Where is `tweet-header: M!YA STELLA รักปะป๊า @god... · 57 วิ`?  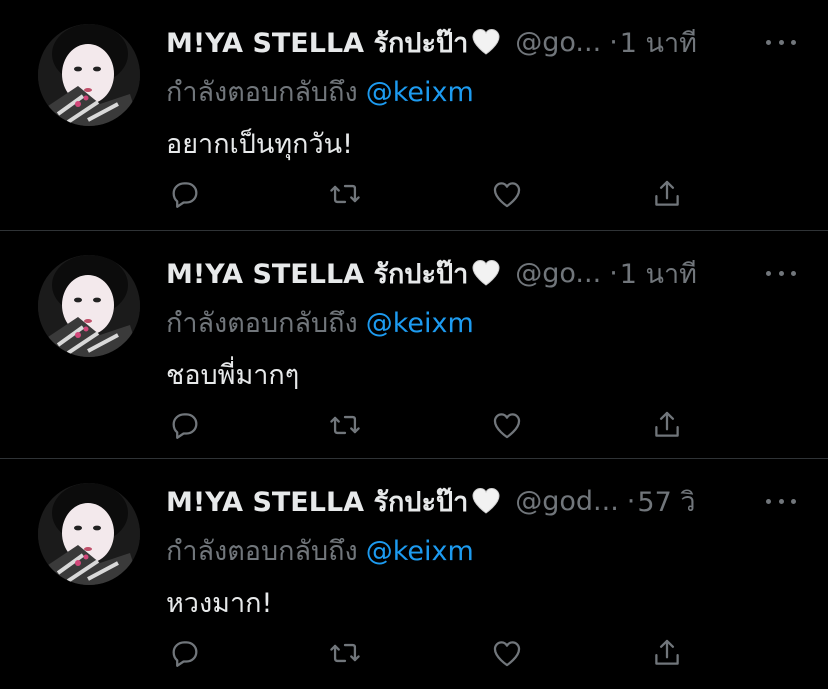 tweet-header: M!YA STELLA รักปะป๊า @god... · 57 วิ is located at coordinates (481, 501).